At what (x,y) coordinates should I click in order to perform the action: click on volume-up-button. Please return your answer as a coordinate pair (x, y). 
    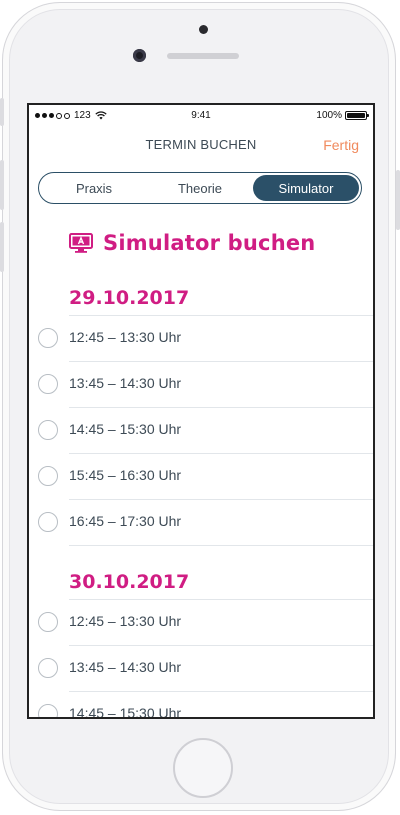
    Looking at the image, I should click on (2, 185).